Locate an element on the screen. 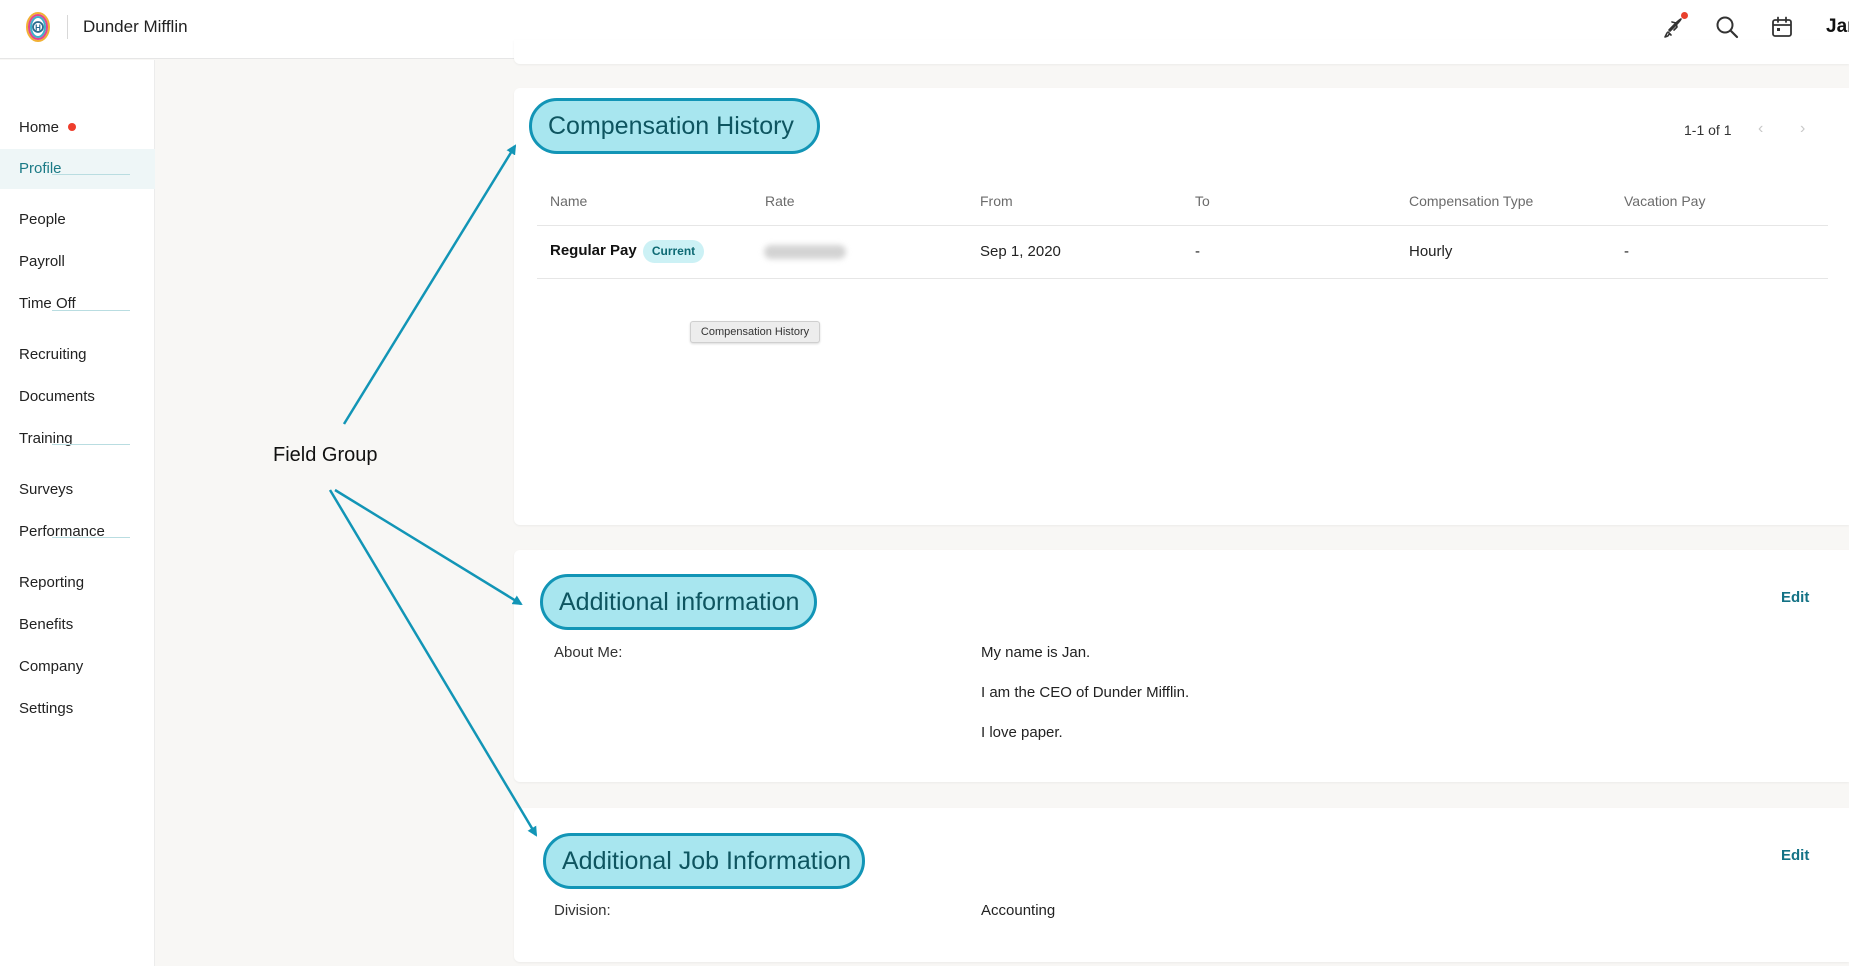 The image size is (1849, 966). company-name: Dunder Mifflin is located at coordinates (135, 26).